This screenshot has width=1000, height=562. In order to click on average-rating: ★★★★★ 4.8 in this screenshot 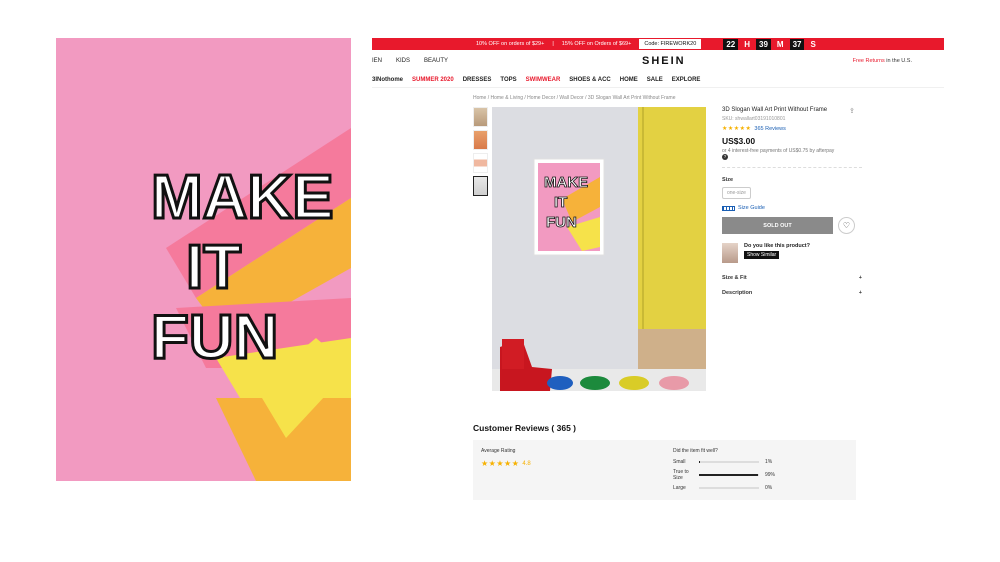, I will do `click(506, 463)`.